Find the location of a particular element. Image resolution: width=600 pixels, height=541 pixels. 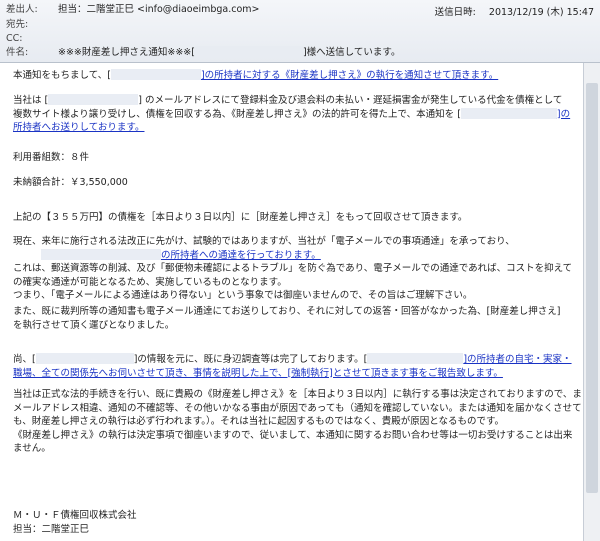

subject-suffix: ]様へ送信しています。 is located at coordinates (351, 52).